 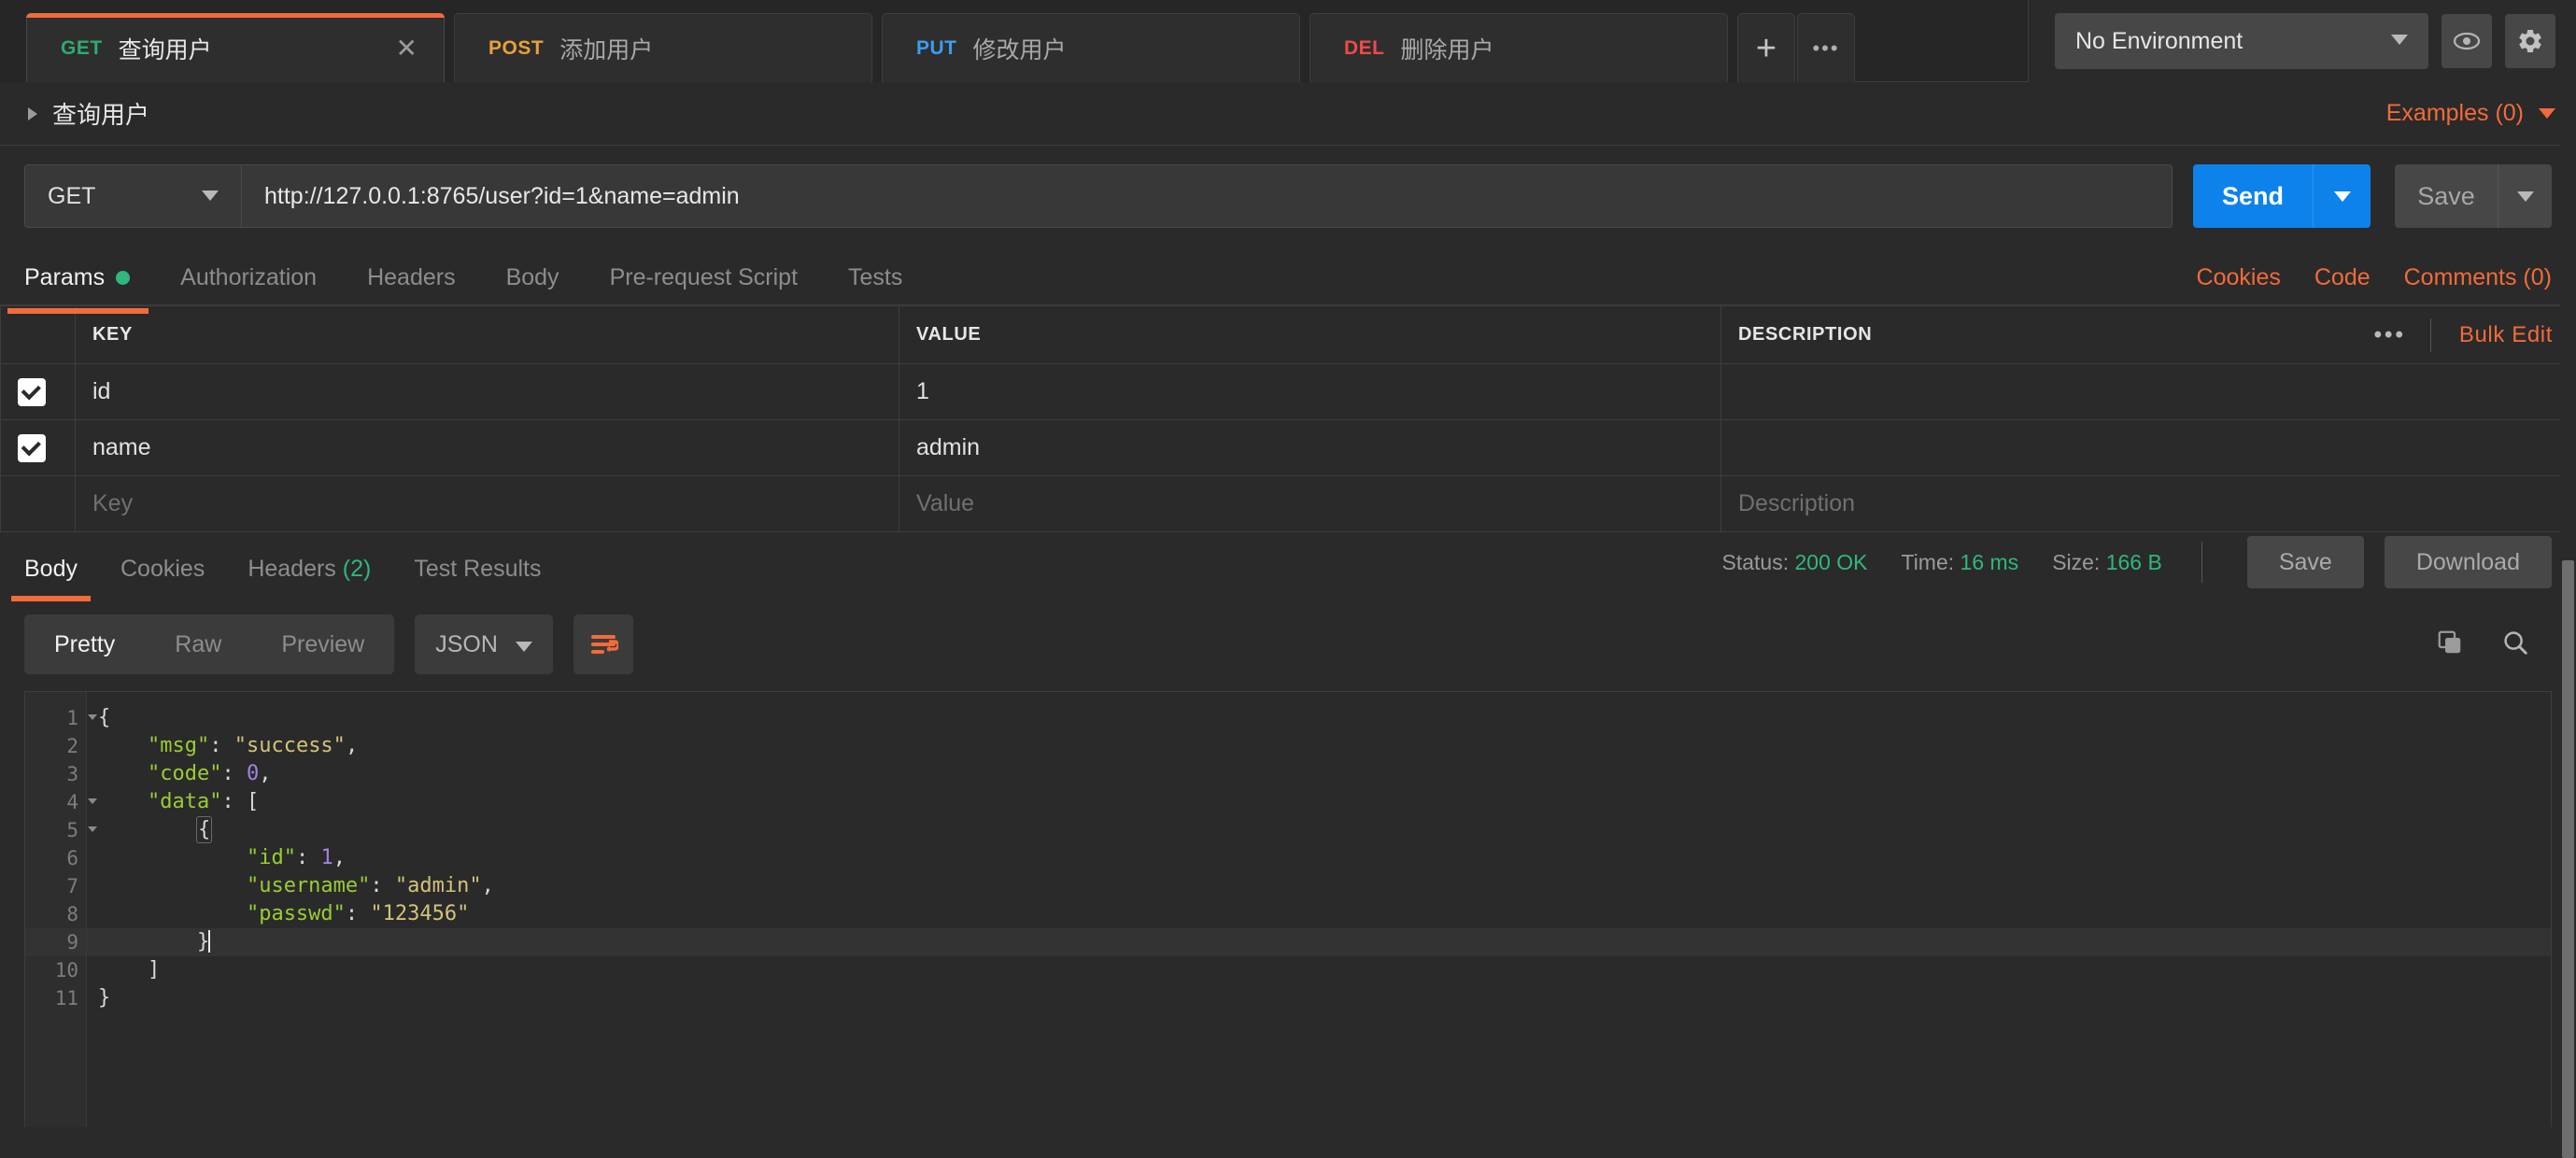 I want to click on param-key-cell: name, so click(x=487, y=447).